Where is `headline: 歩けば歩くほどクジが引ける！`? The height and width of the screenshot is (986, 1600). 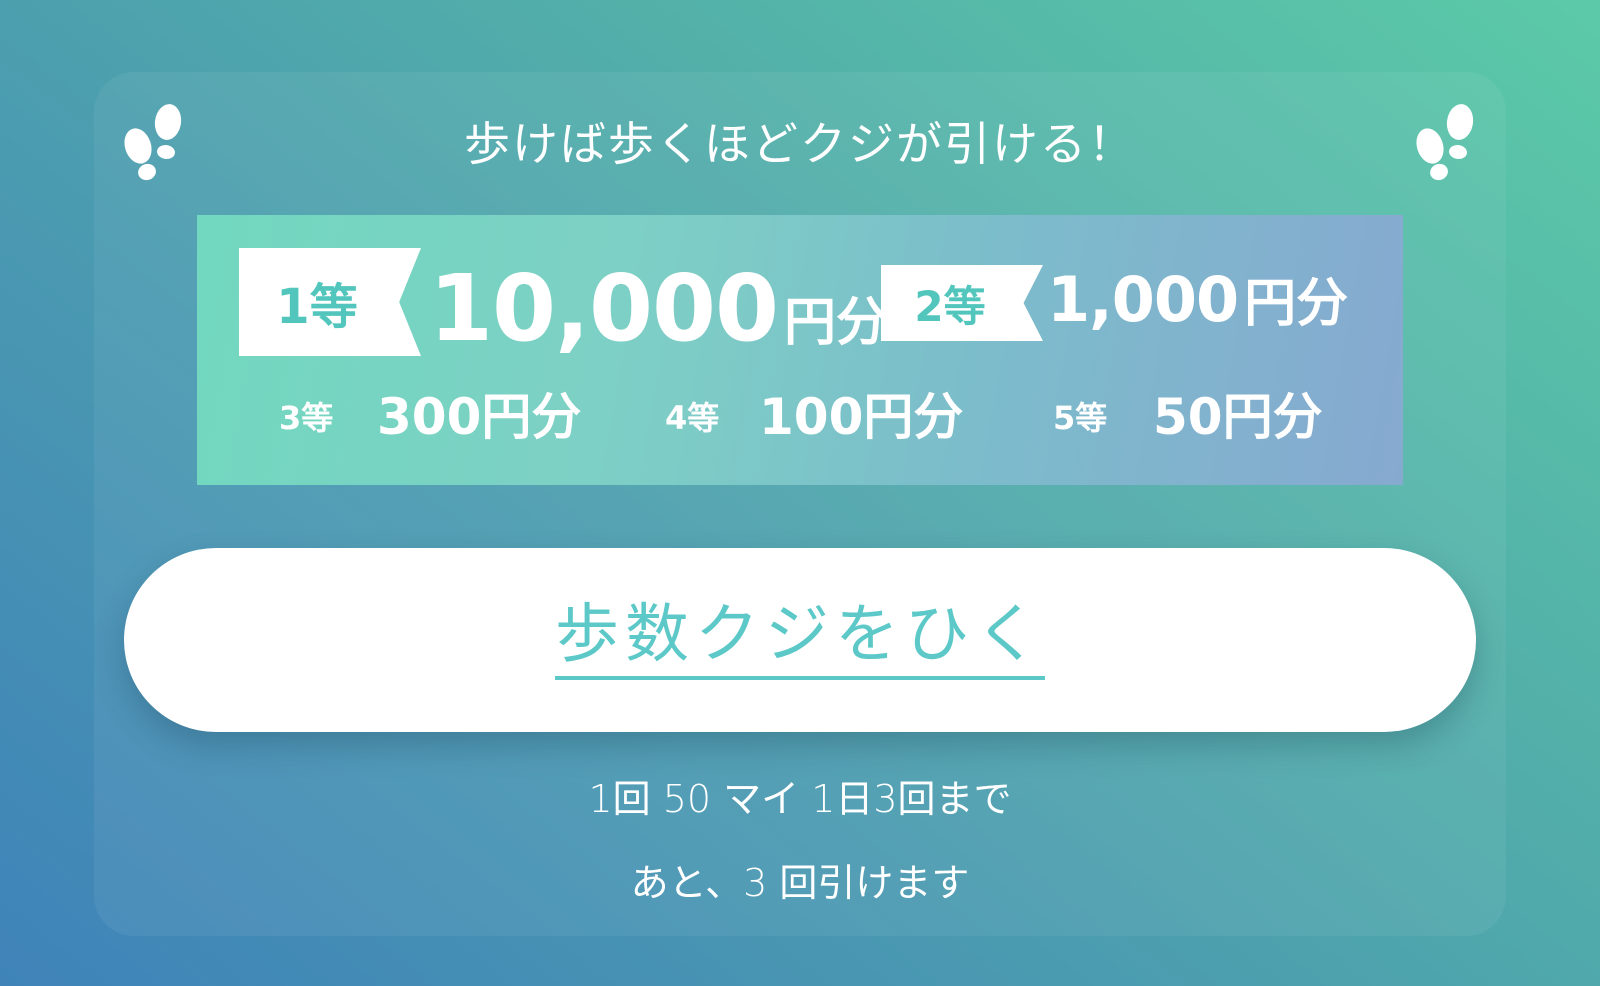 headline: 歩けば歩くほどクジが引ける！ is located at coordinates (800, 144).